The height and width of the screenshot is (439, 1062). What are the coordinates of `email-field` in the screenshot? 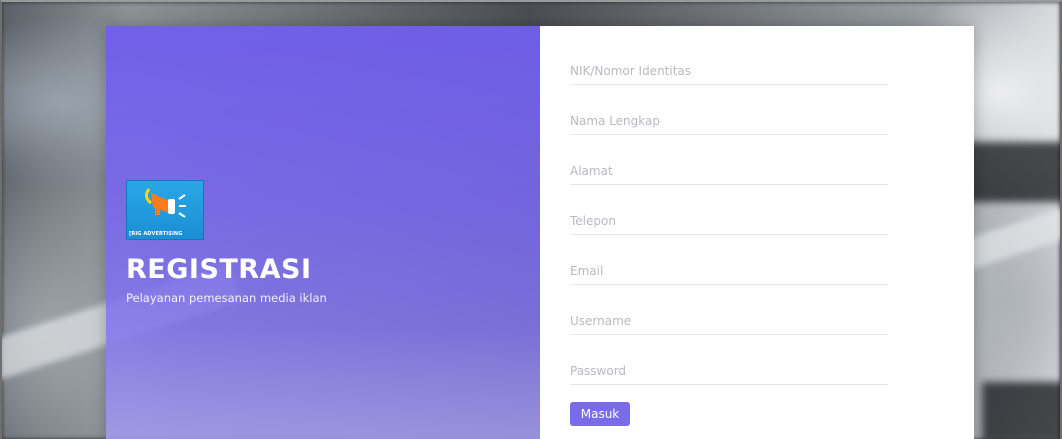 It's located at (729, 271).